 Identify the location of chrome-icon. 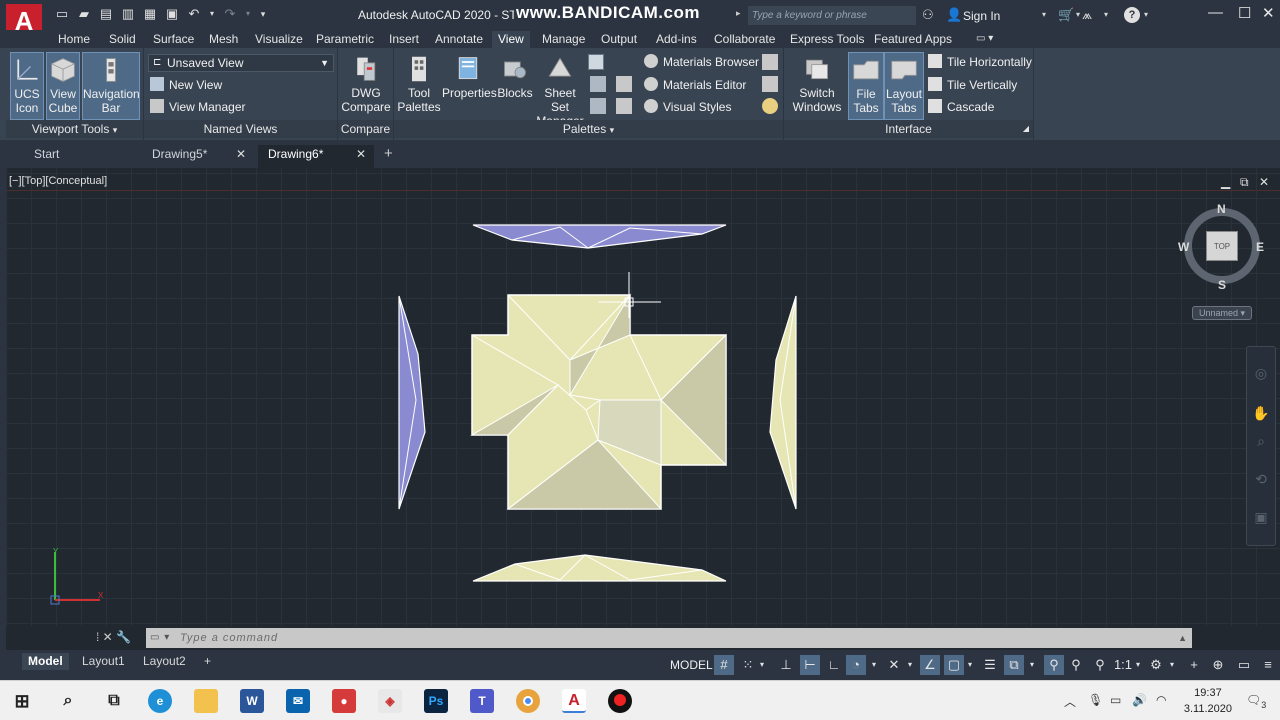
(528, 701).